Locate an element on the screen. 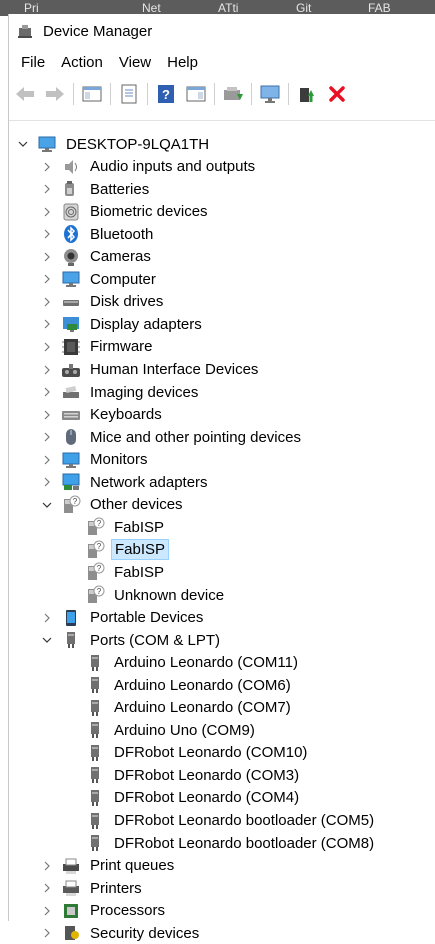 The image size is (435, 944). device-manager-app-icon is located at coordinates (25, 31).